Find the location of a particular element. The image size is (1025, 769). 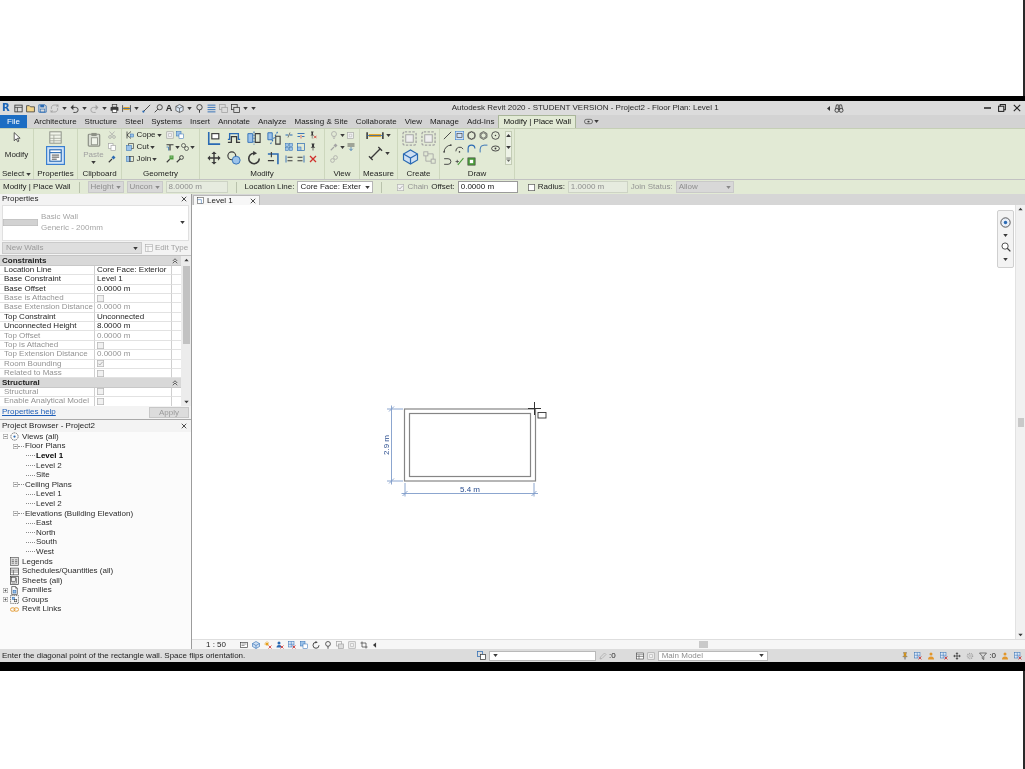

ribbon-tab: Structure is located at coordinates (101, 121).